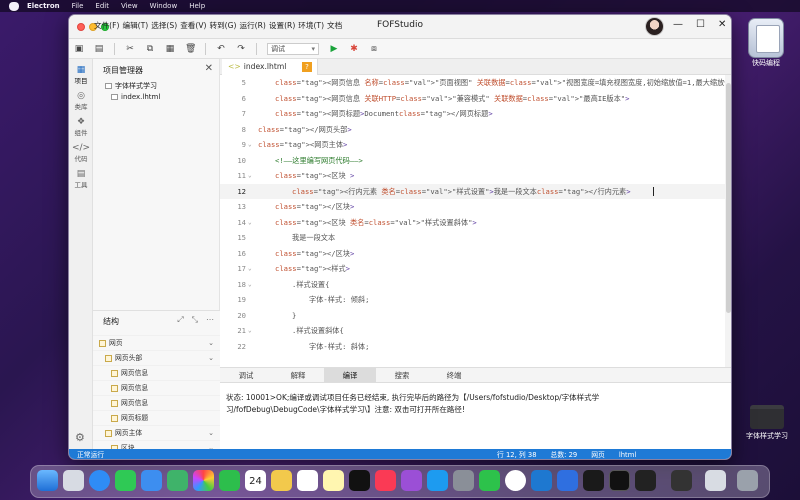 This screenshot has width=800, height=500. What do you see at coordinates (619, 480) in the screenshot?
I see `terminal-icon` at bounding box center [619, 480].